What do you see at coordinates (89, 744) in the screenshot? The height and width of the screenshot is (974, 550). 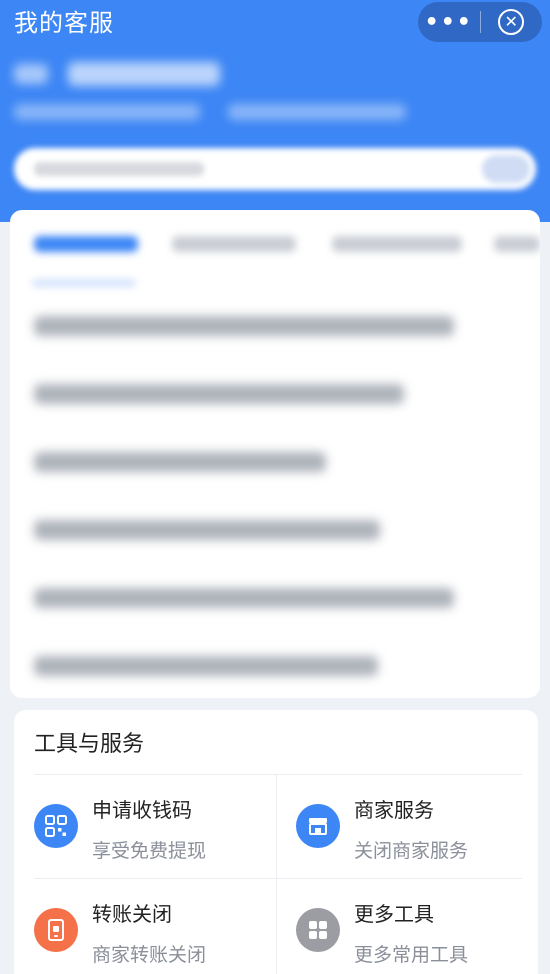 I see `tools-title: 工具与服务` at bounding box center [89, 744].